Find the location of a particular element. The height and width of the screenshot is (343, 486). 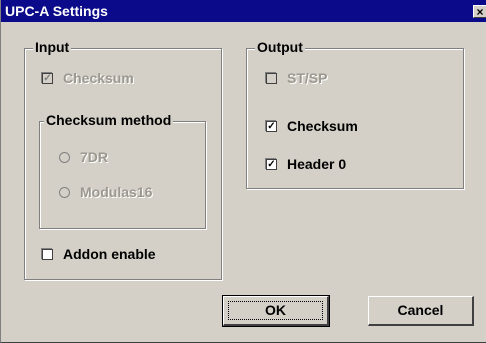

ok-button-label: OK is located at coordinates (275, 310).